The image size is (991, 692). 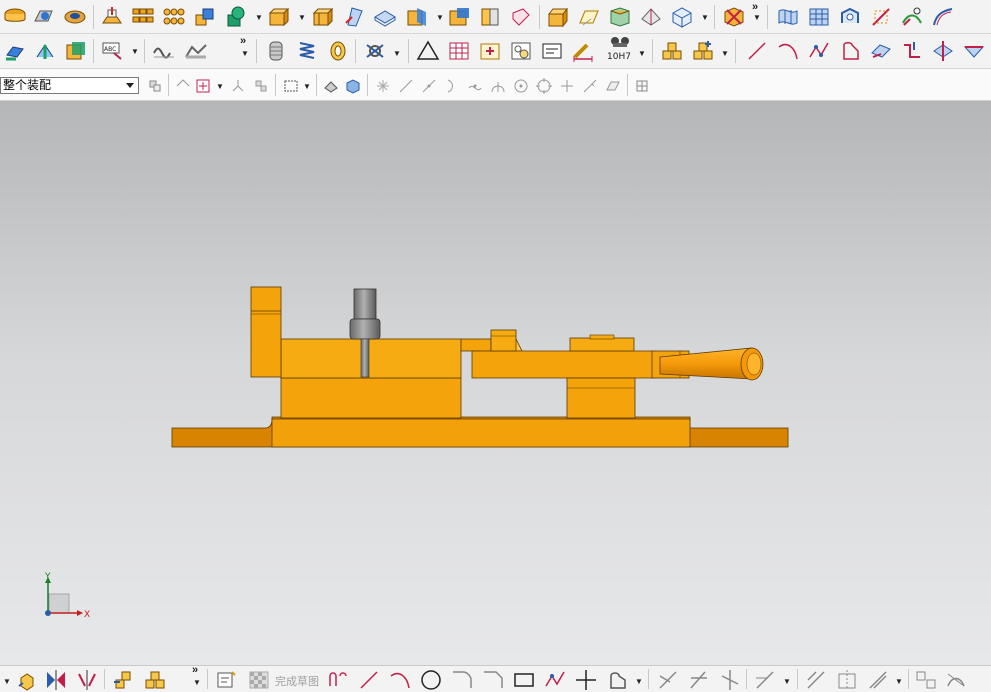 I want to click on component-group-icon, so click(x=155, y=680).